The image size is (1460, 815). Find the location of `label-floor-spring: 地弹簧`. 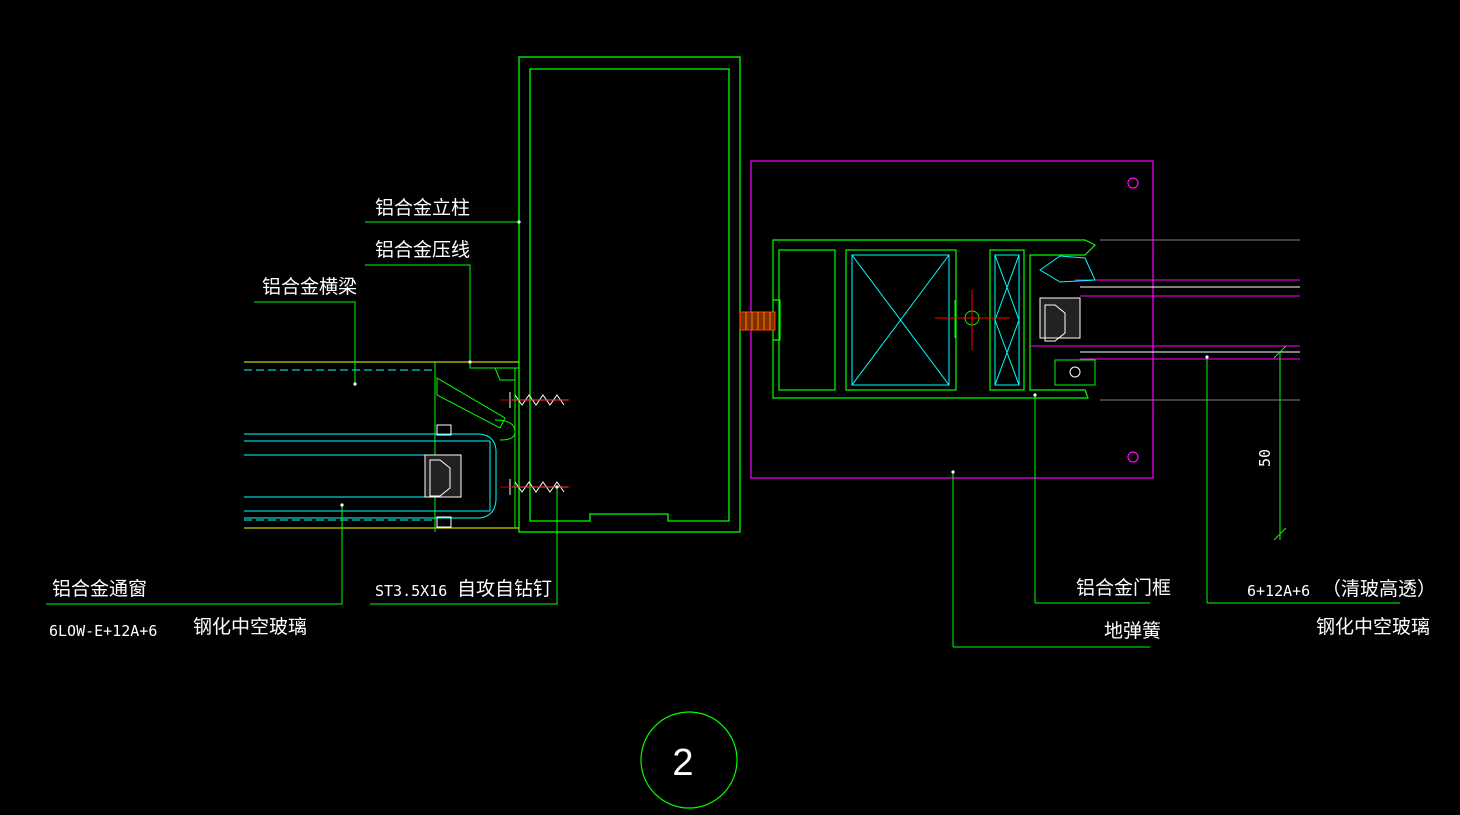

label-floor-spring: 地弹簧 is located at coordinates (1132, 631).